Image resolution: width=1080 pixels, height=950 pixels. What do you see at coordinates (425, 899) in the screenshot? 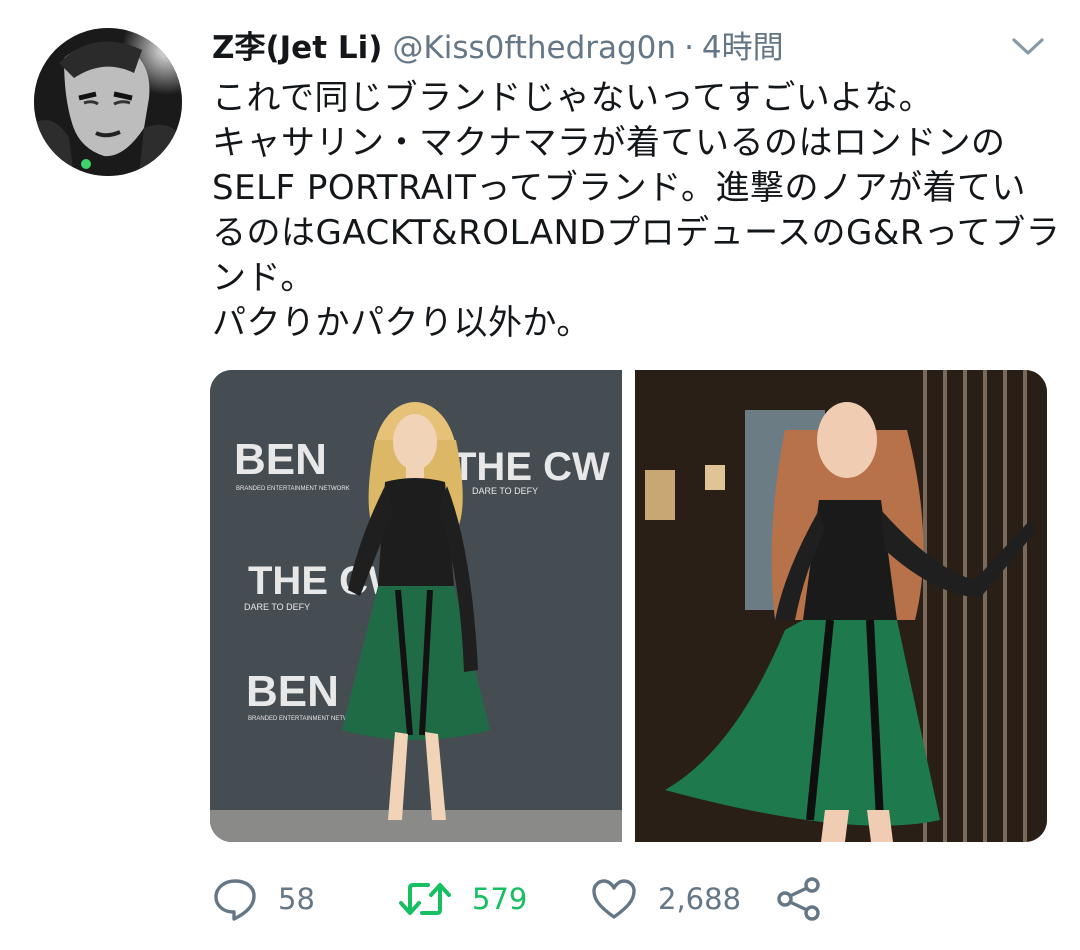
I see `retweet-icon` at bounding box center [425, 899].